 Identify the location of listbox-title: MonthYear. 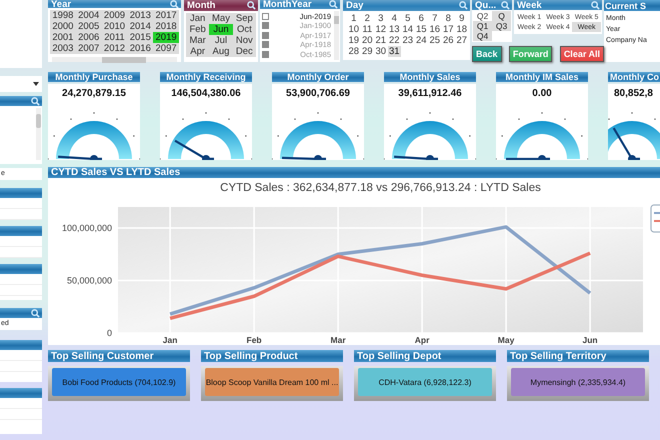
(300, 4).